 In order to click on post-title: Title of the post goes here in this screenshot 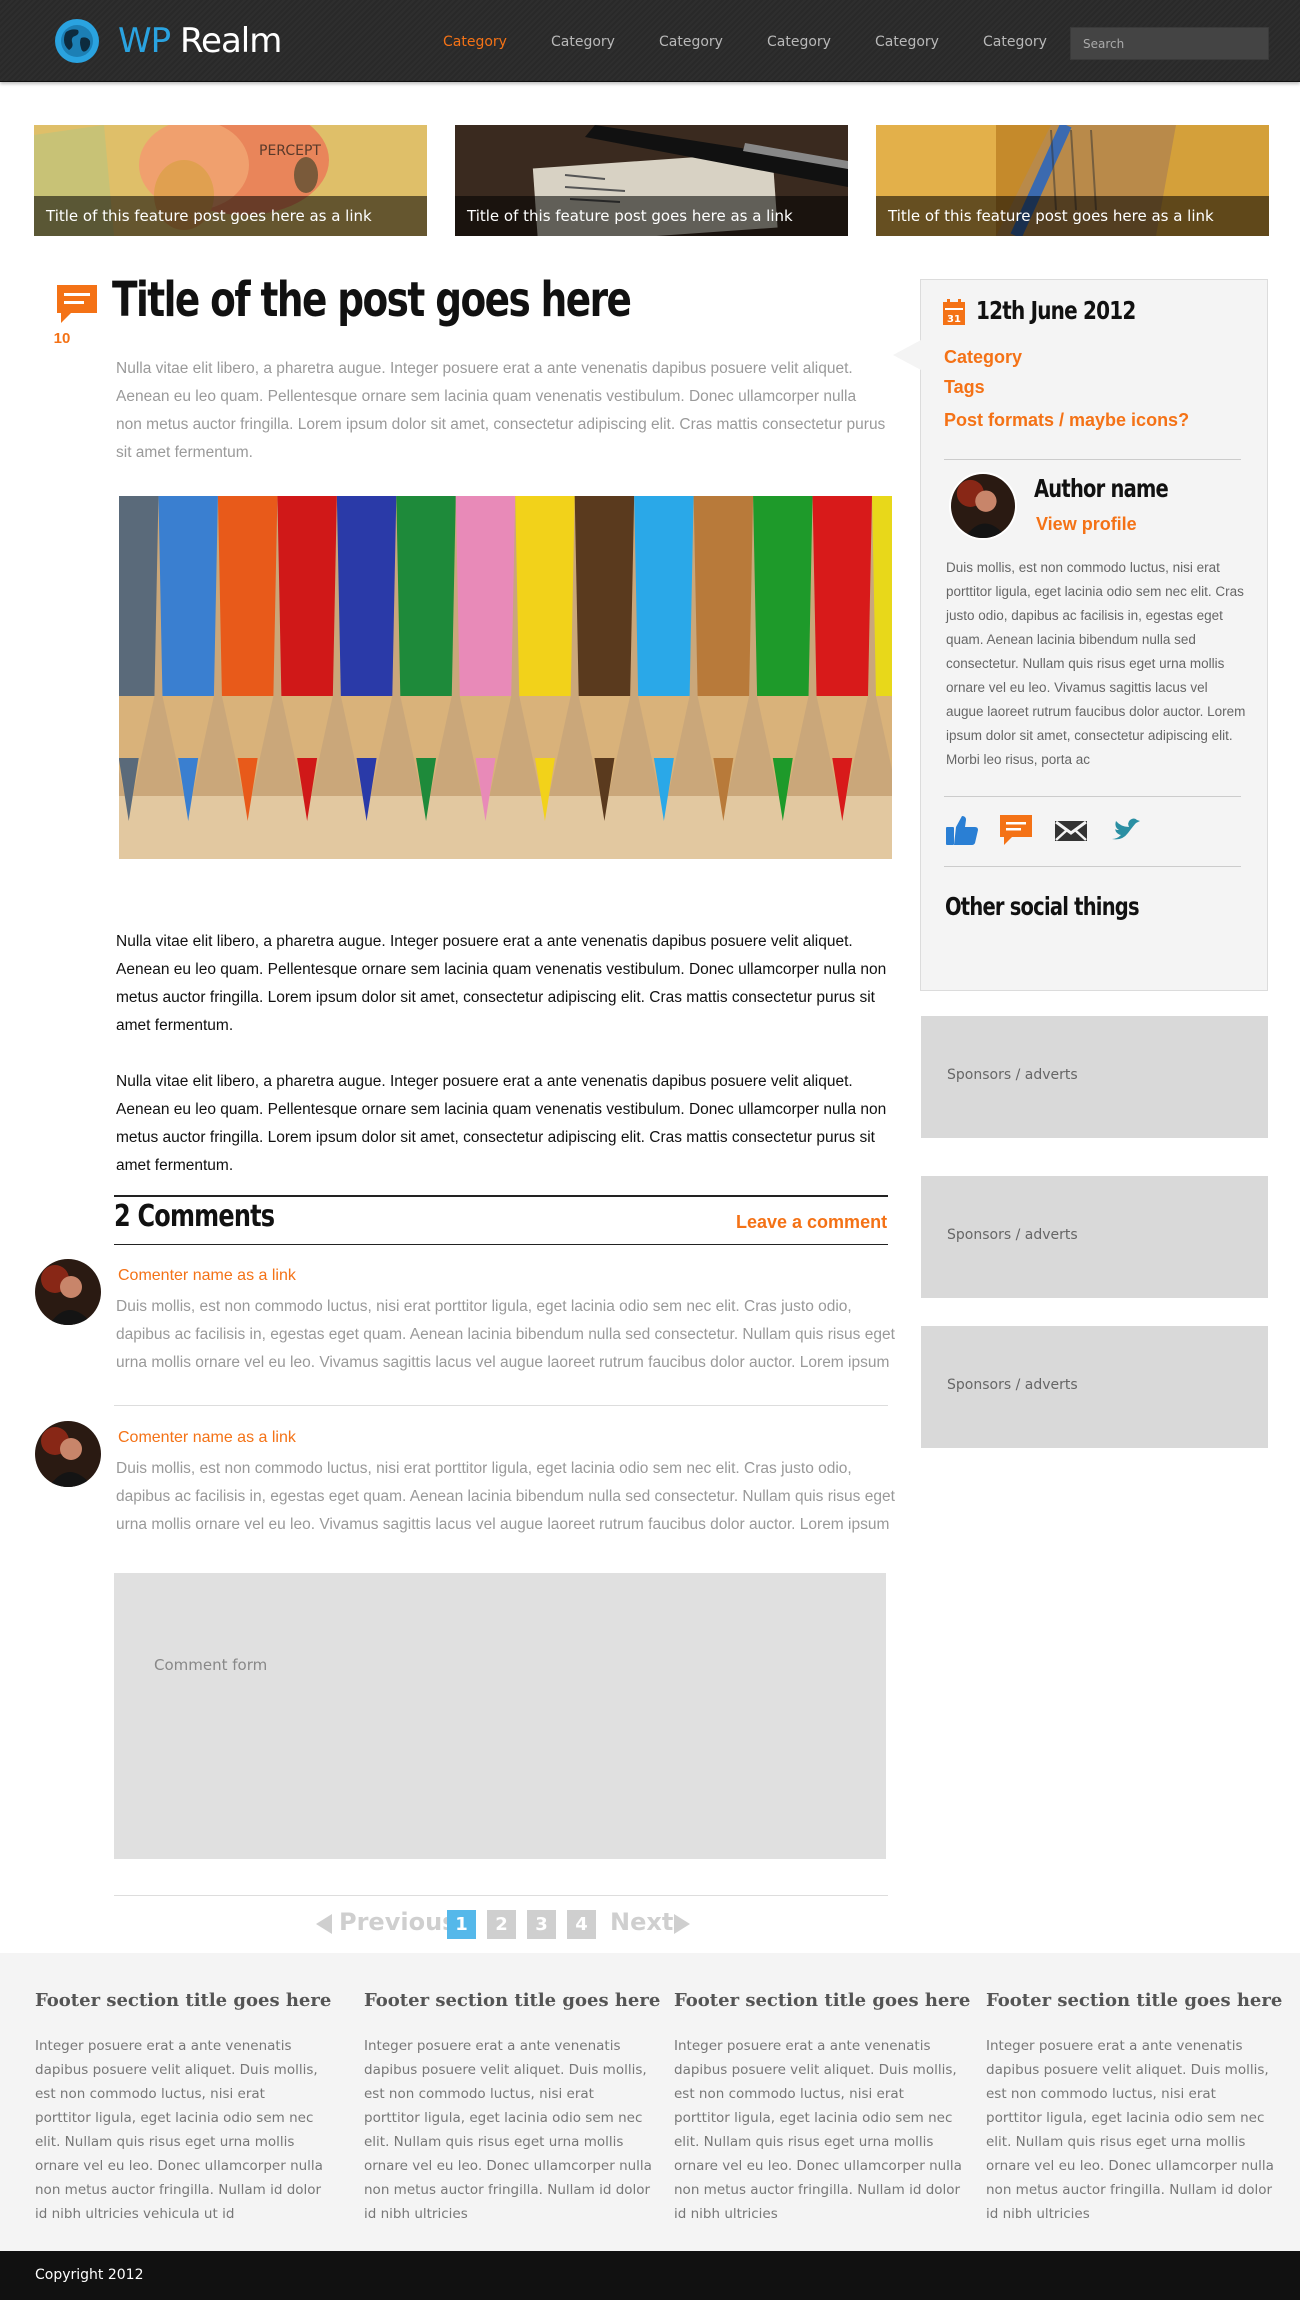, I will do `click(372, 300)`.